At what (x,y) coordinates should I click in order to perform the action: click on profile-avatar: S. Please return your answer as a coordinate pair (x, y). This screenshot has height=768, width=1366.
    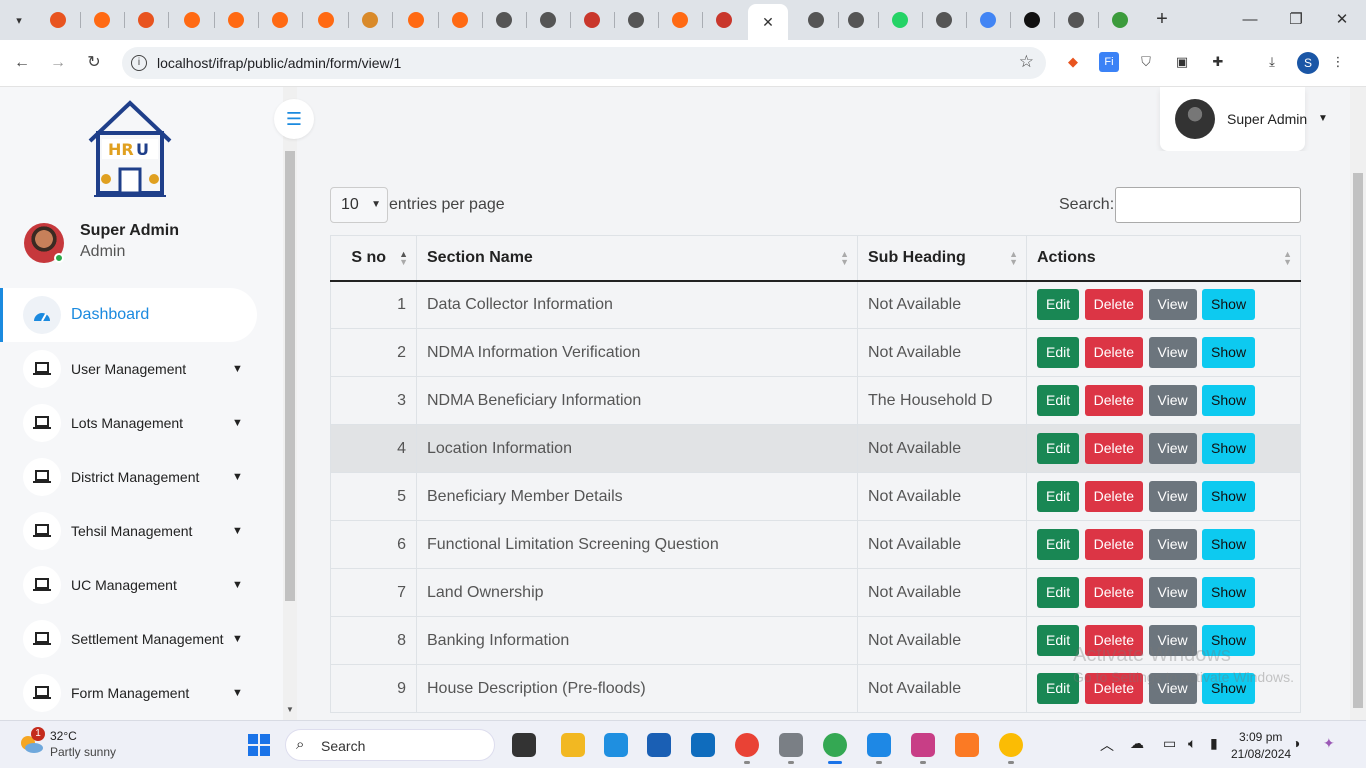
    Looking at the image, I should click on (1308, 63).